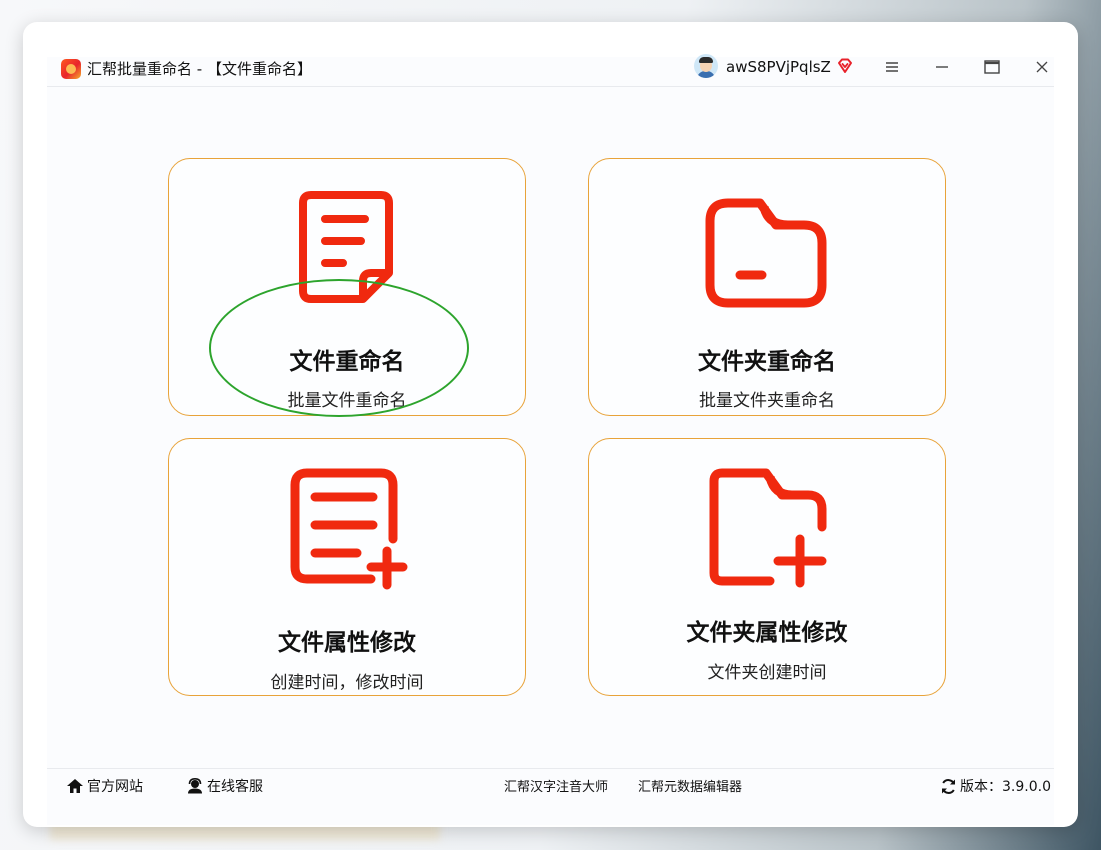  Describe the element at coordinates (550, 768) in the screenshot. I see `footer-divider` at that location.